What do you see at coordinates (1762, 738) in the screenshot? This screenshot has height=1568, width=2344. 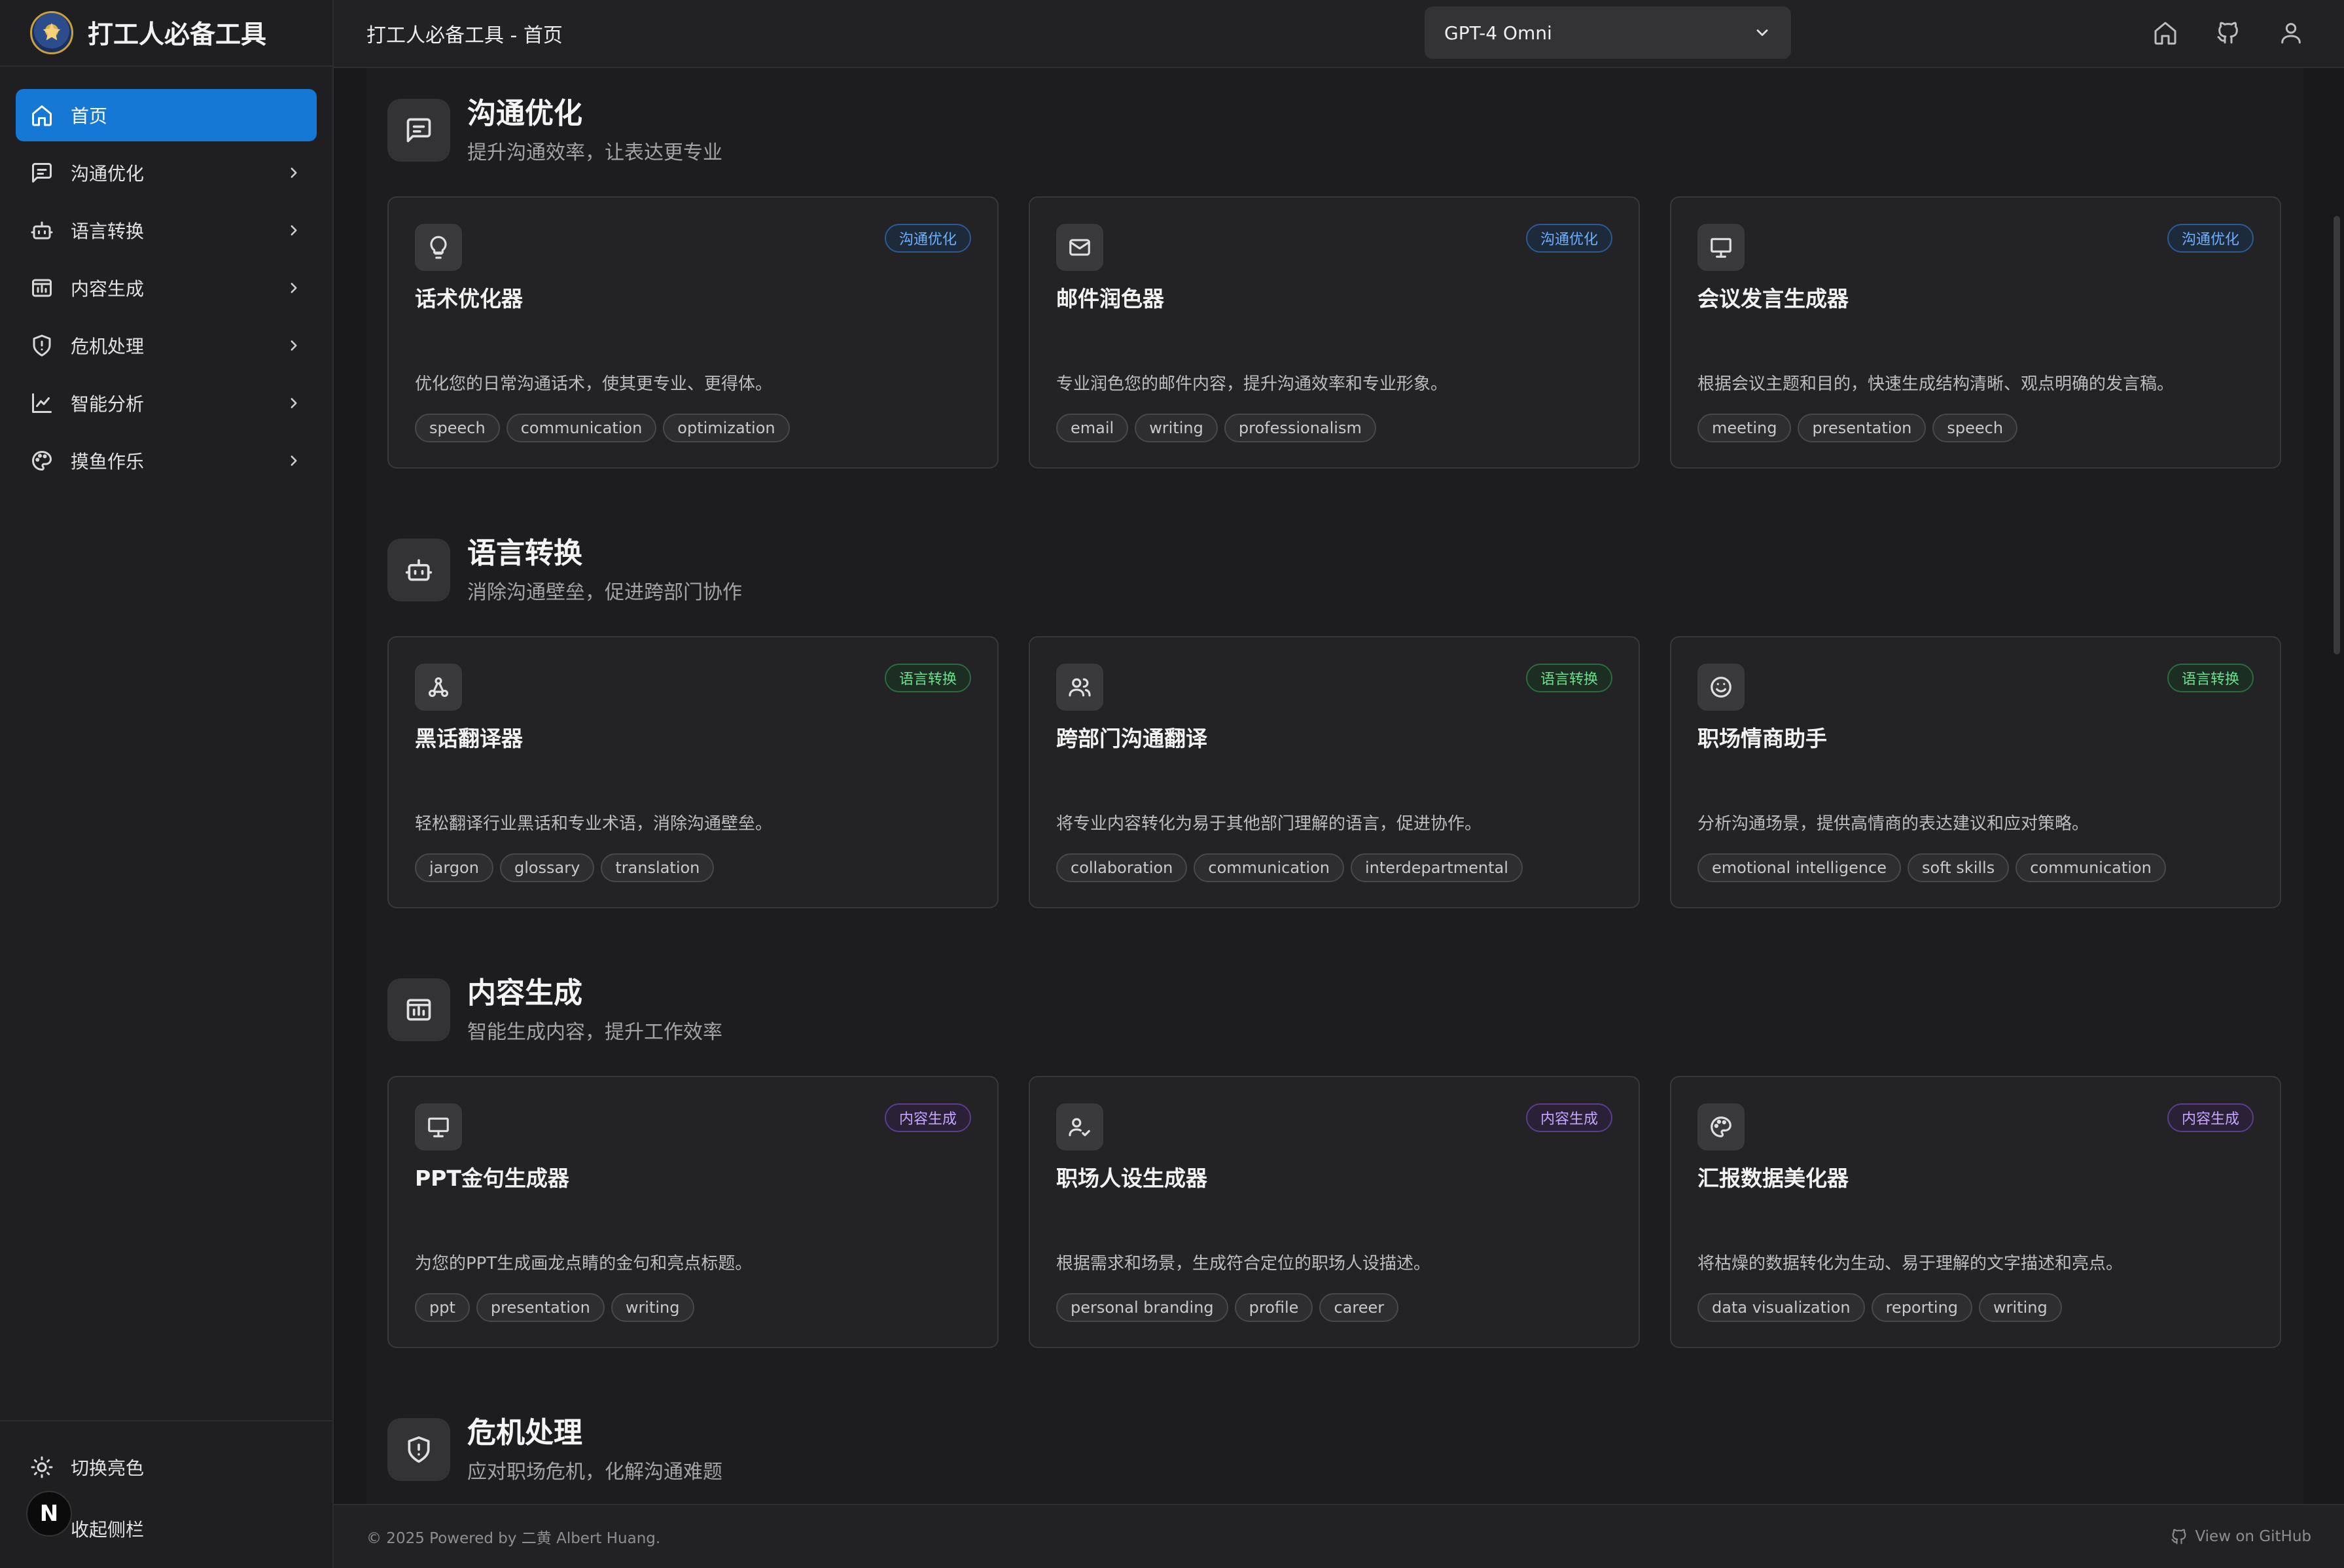 I see `card-title: 职场情商助手` at bounding box center [1762, 738].